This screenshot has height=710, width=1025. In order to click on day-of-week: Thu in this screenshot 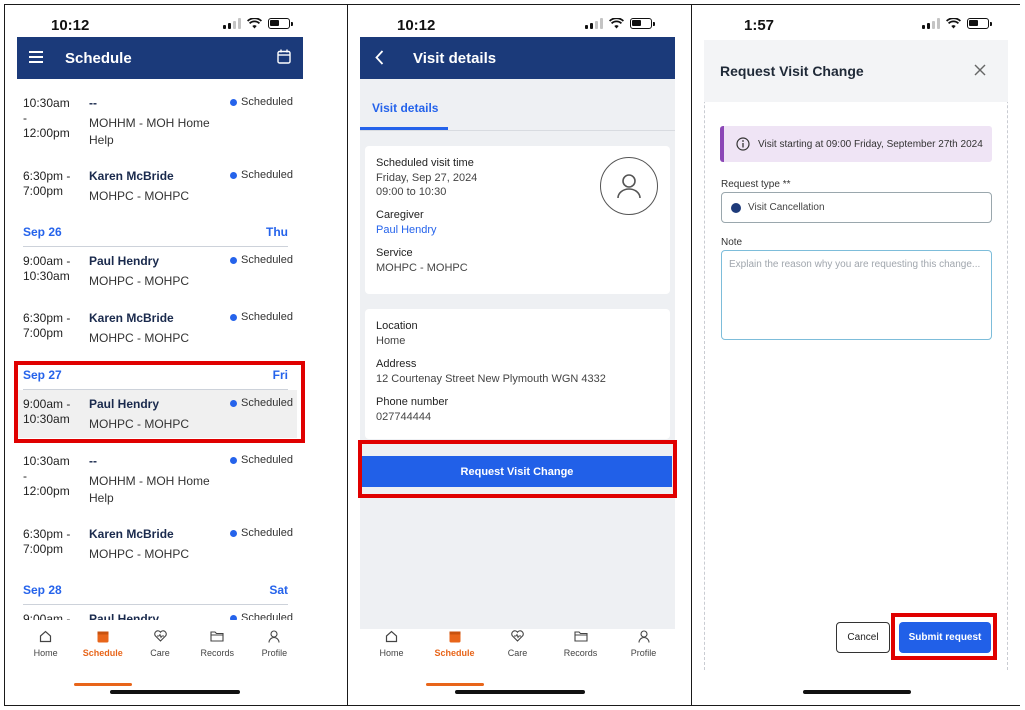, I will do `click(277, 232)`.